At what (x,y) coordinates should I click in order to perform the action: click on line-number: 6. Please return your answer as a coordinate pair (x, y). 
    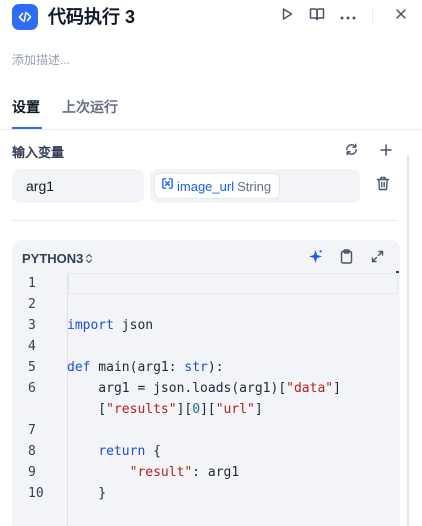
    Looking at the image, I should click on (32, 388).